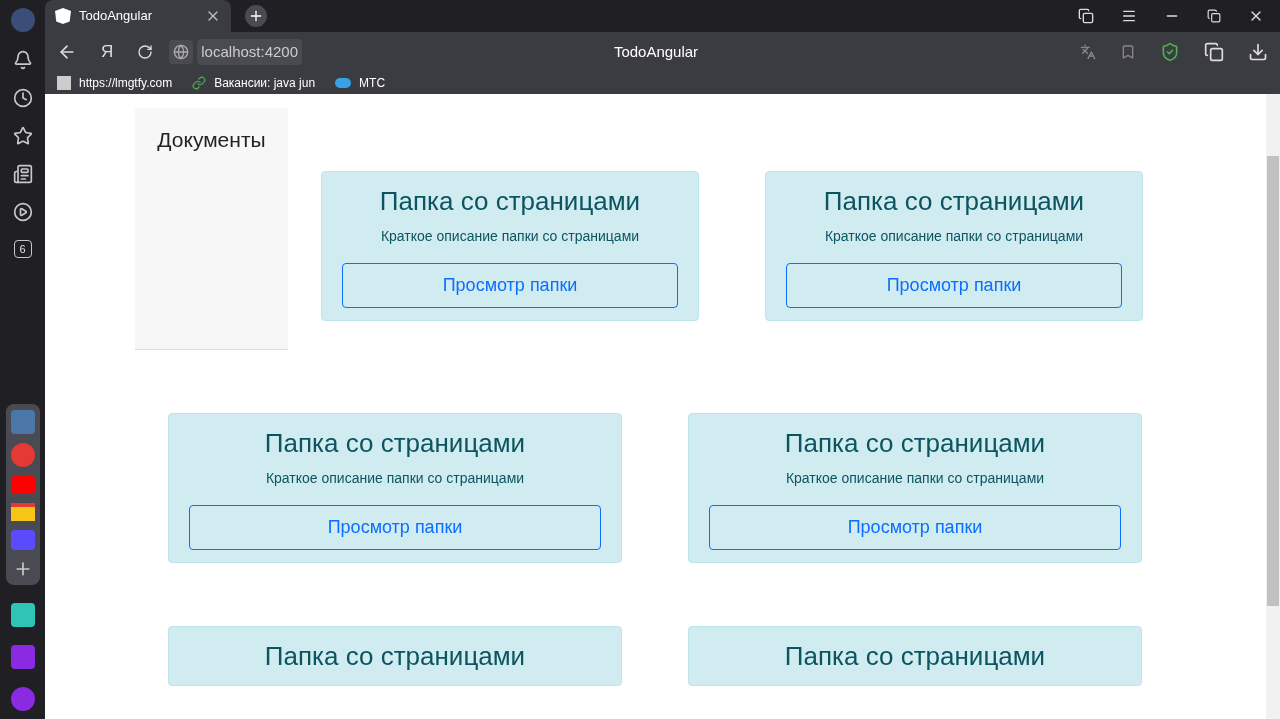 The height and width of the screenshot is (719, 1280). Describe the element at coordinates (1128, 52) in the screenshot. I see `bookmark-icon` at that location.